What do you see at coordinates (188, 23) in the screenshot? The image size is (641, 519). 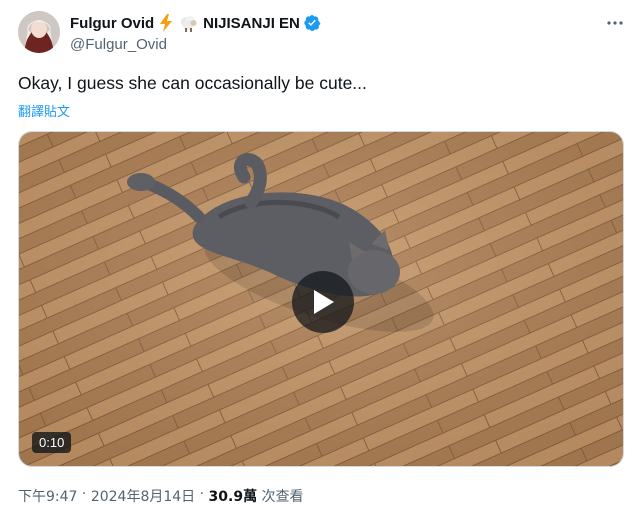 I see `sheep-icon` at bounding box center [188, 23].